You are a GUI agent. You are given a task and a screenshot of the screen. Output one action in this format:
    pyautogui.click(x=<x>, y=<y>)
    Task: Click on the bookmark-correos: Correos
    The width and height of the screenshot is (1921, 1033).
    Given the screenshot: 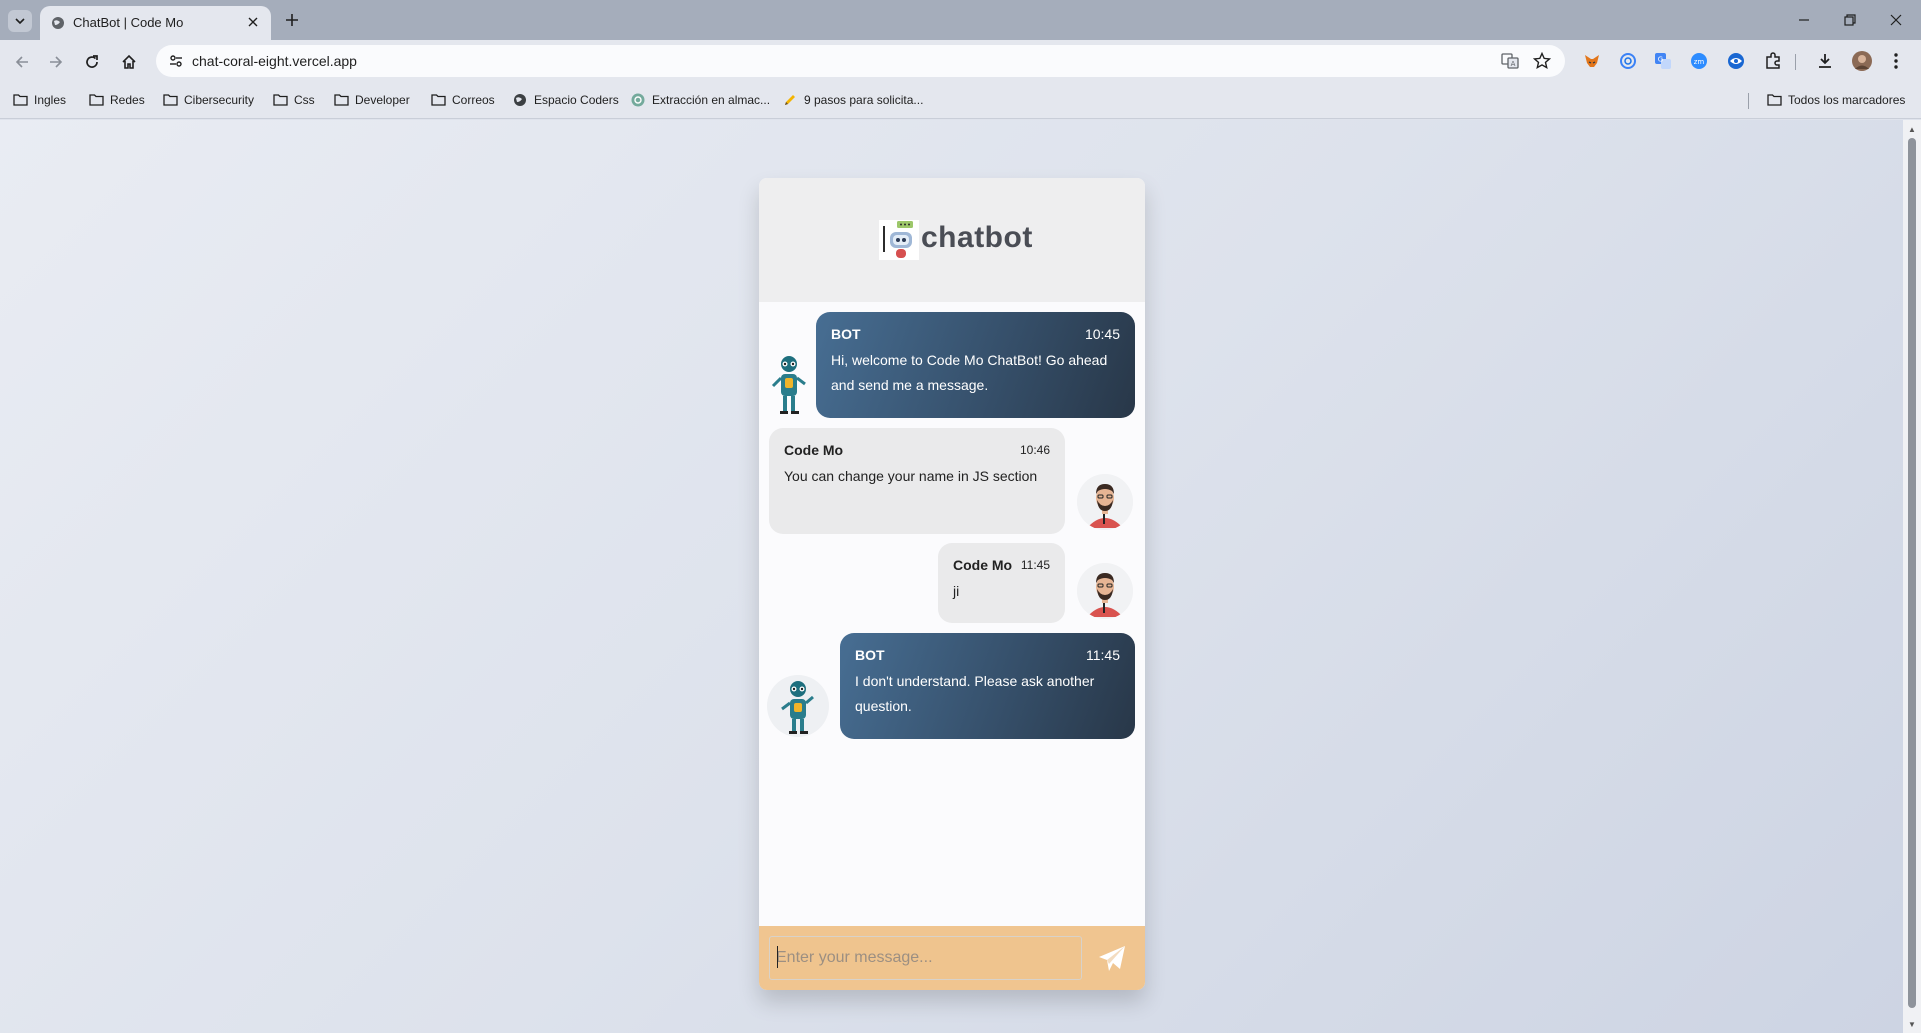 What is the action you would take?
    pyautogui.click(x=462, y=100)
    